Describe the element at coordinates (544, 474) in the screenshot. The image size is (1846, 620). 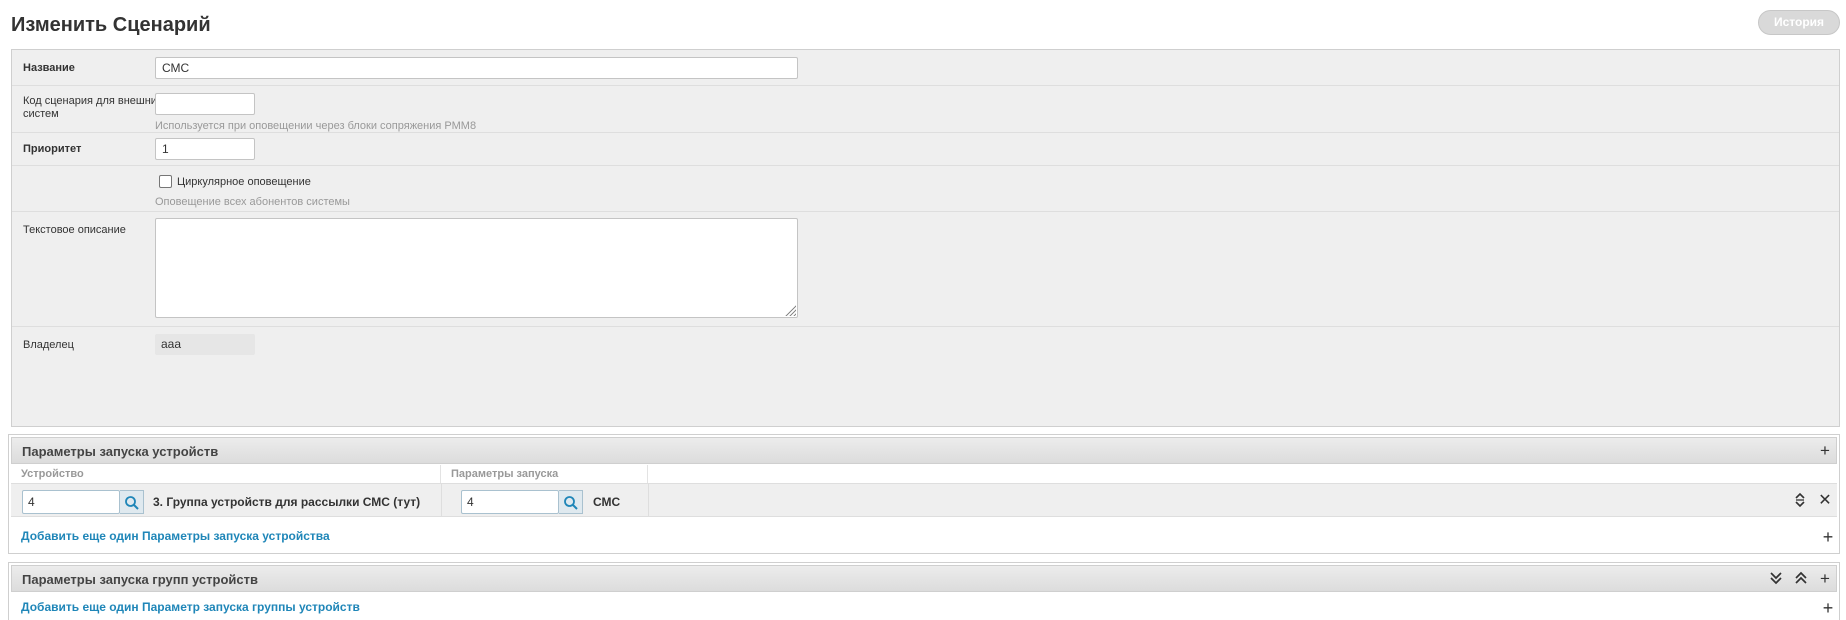
I see `column-params: Параметры запуска` at that location.